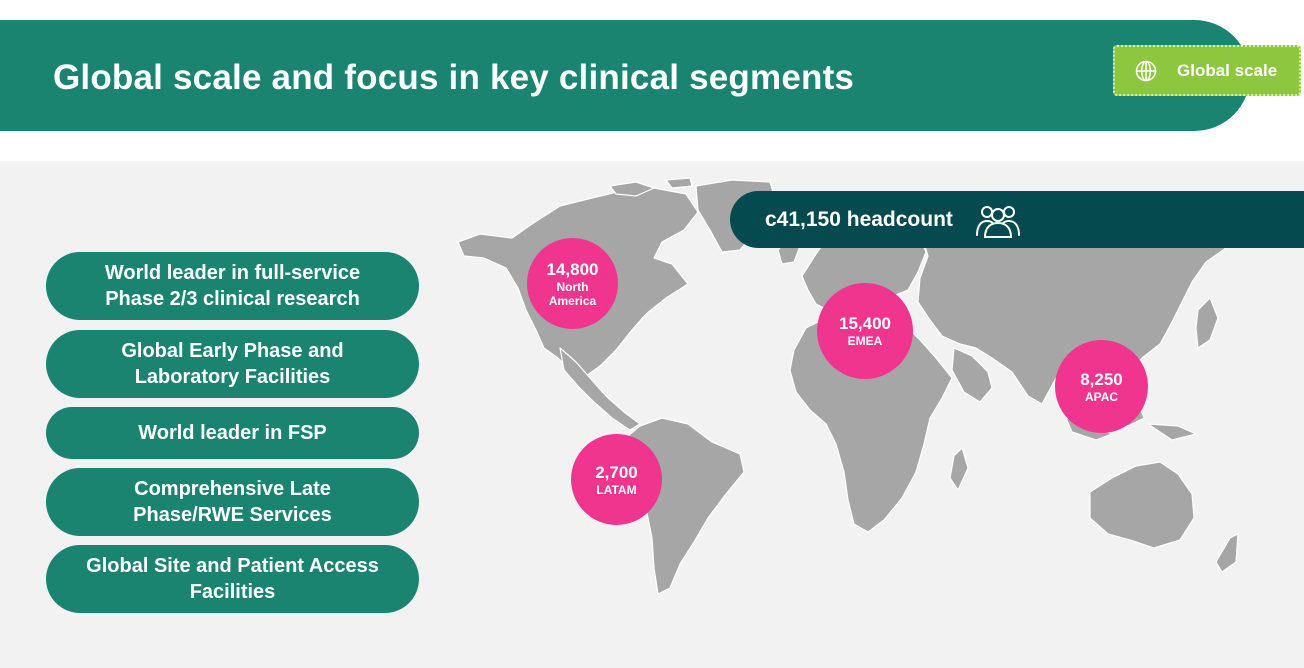 The image size is (1304, 668). I want to click on headcount-banner: c41,150 headcount, so click(1017, 219).